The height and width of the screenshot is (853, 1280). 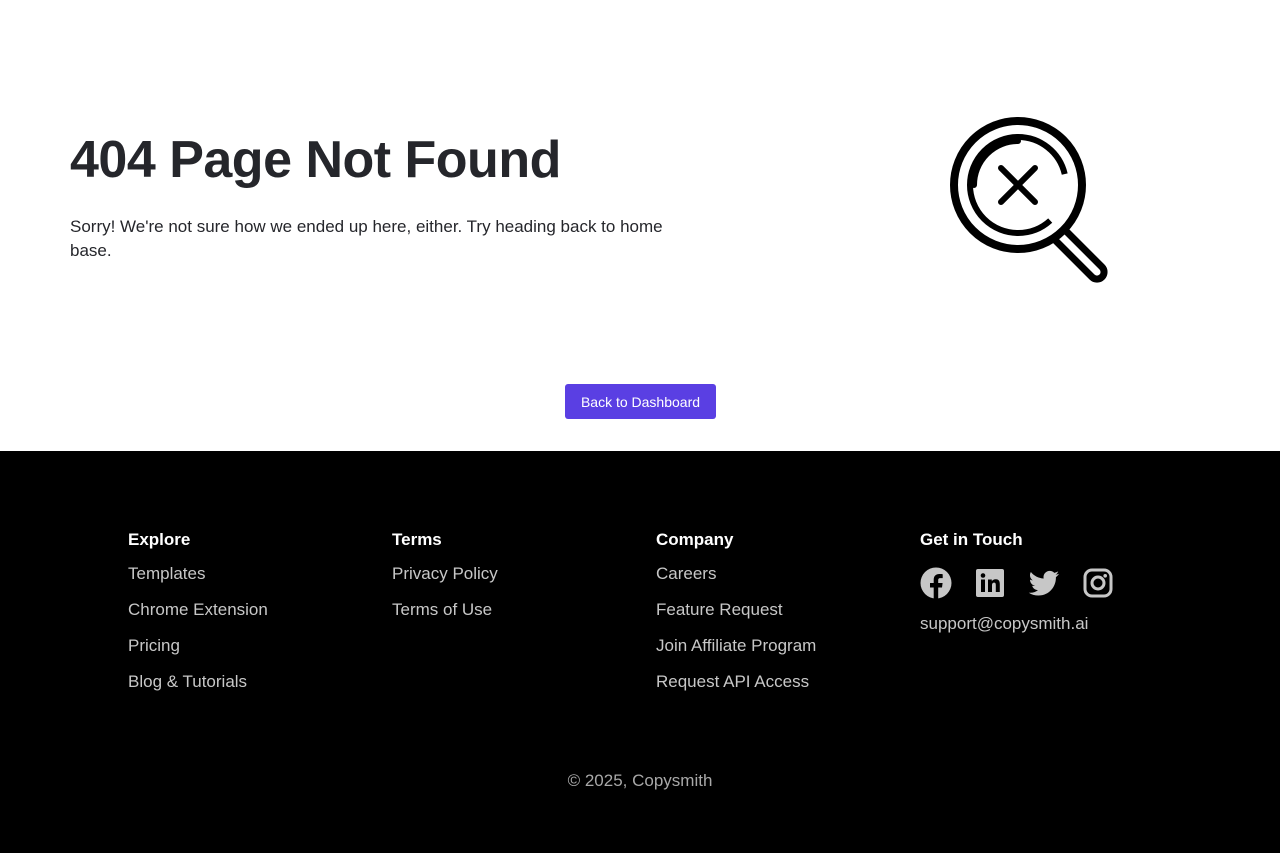 I want to click on footer-link-blog-tutorials: Blog & Tutorials, so click(x=198, y=682).